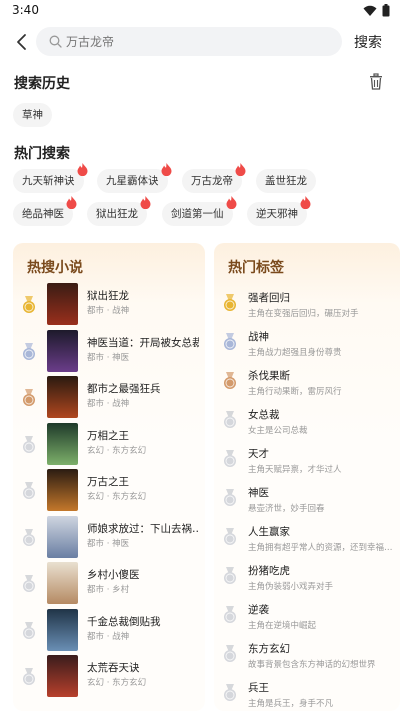  I want to click on search-button: 搜索, so click(368, 42).